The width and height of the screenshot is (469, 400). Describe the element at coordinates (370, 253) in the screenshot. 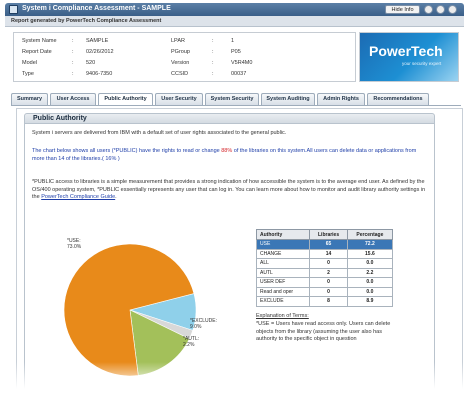

I see `cell-percentage: 15.6` at that location.